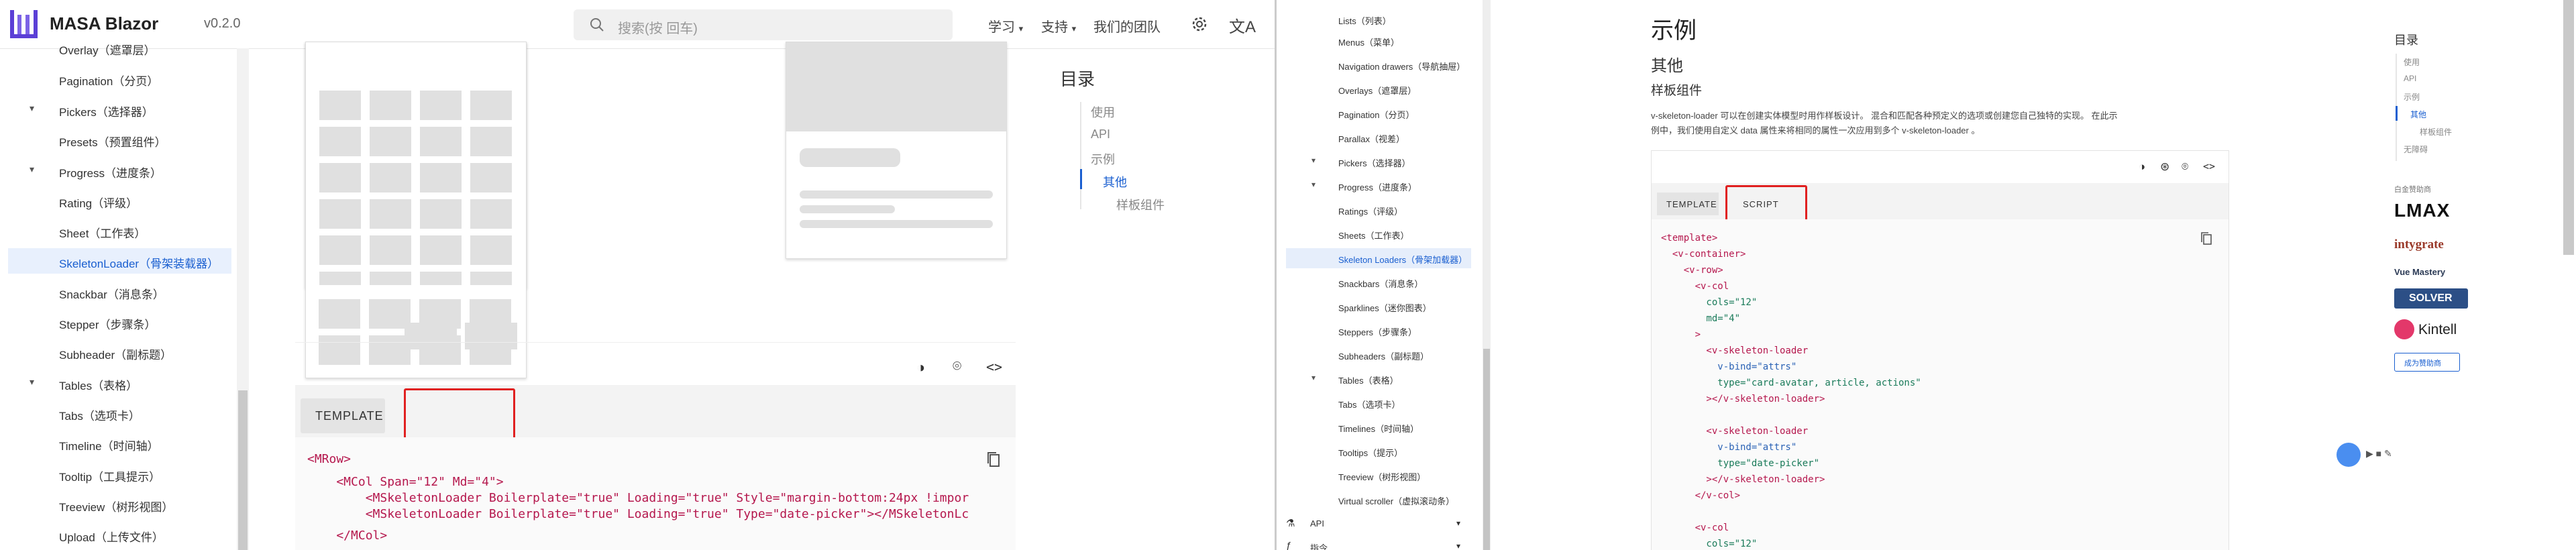 This screenshot has width=2576, height=550. I want to click on sidebar-item: Tooltips（提示）, so click(1374, 451).